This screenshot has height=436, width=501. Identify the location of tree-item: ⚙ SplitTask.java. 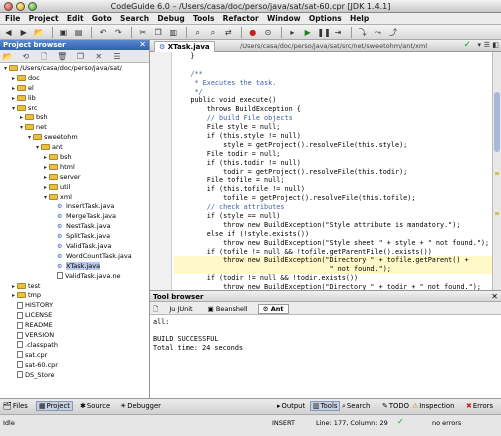
(74, 237).